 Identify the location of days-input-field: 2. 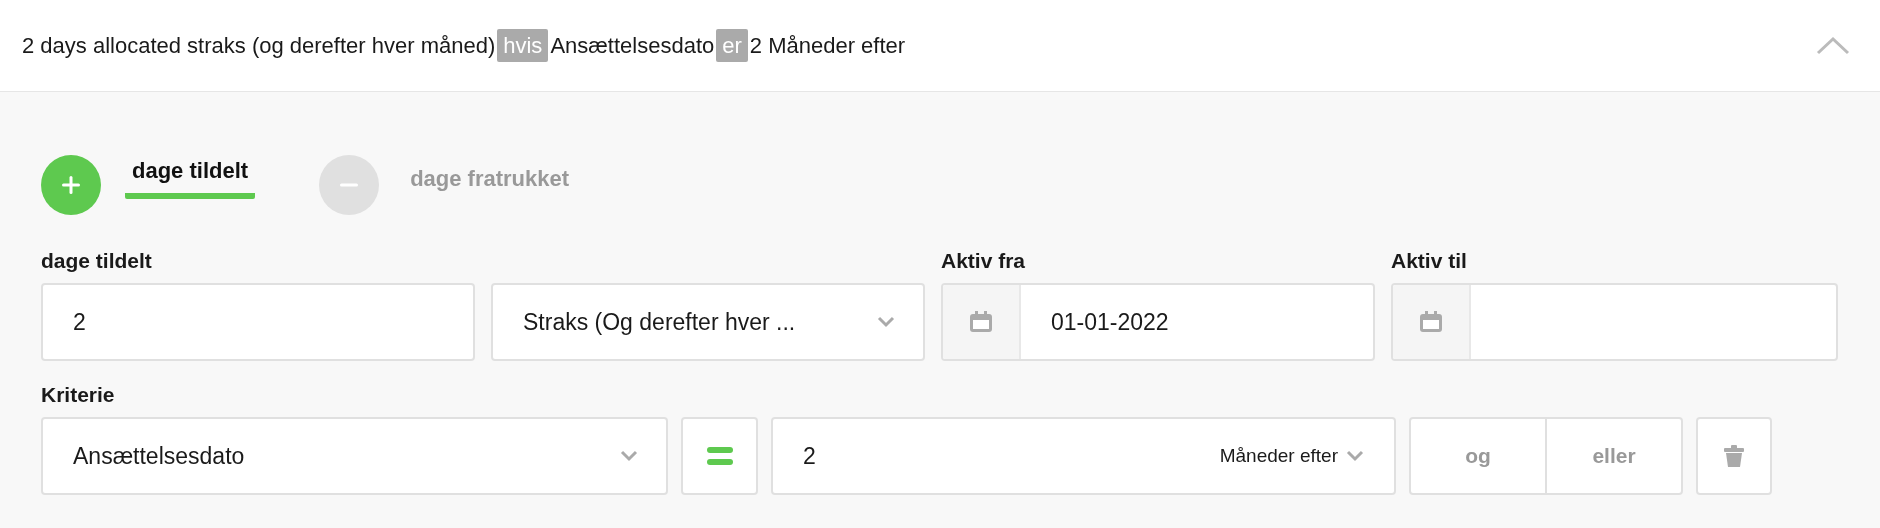
(258, 322).